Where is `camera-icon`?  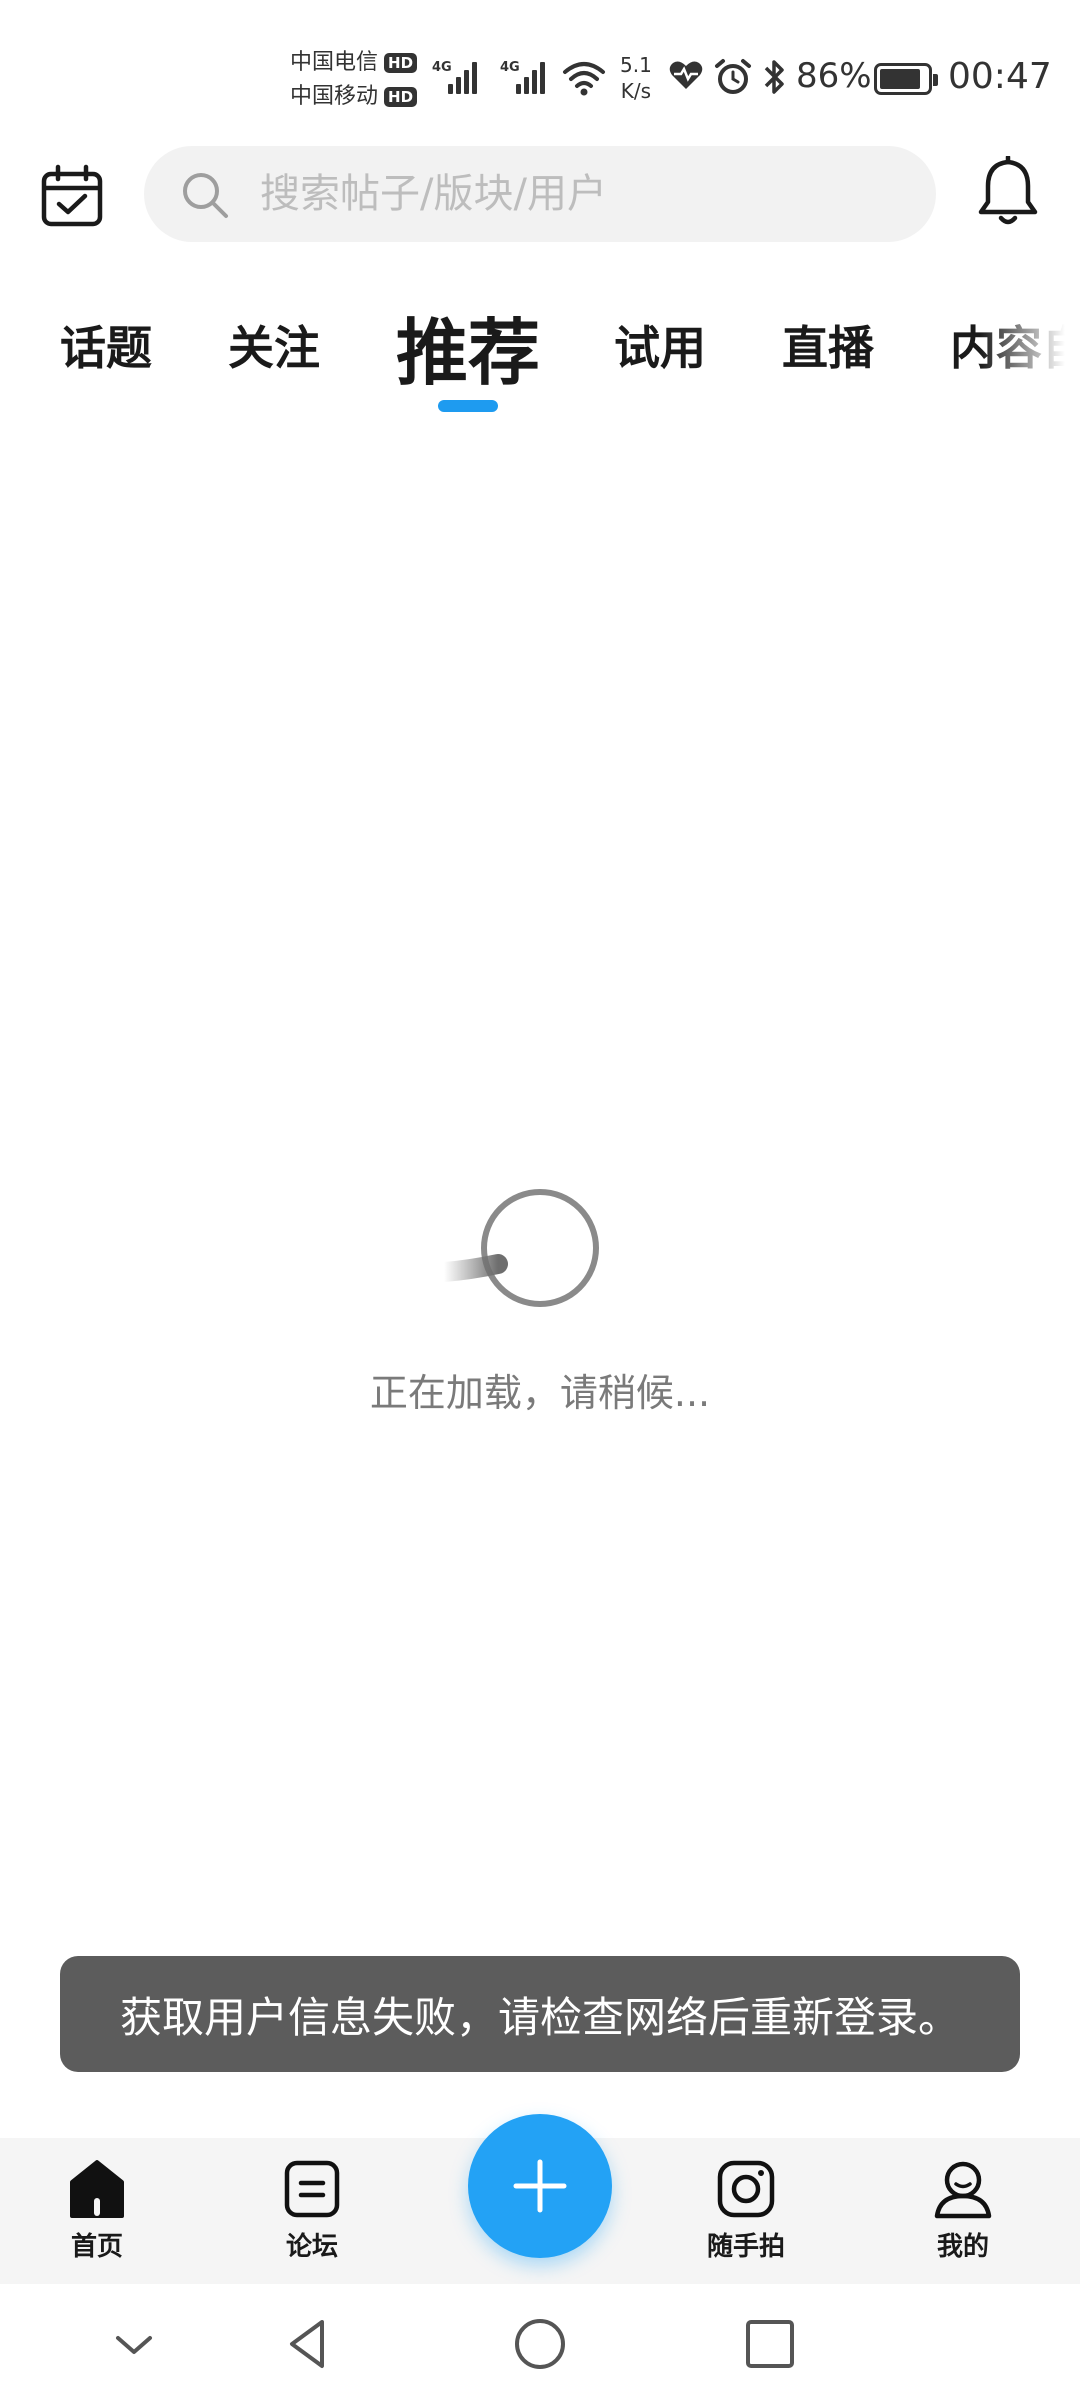
camera-icon is located at coordinates (746, 2189).